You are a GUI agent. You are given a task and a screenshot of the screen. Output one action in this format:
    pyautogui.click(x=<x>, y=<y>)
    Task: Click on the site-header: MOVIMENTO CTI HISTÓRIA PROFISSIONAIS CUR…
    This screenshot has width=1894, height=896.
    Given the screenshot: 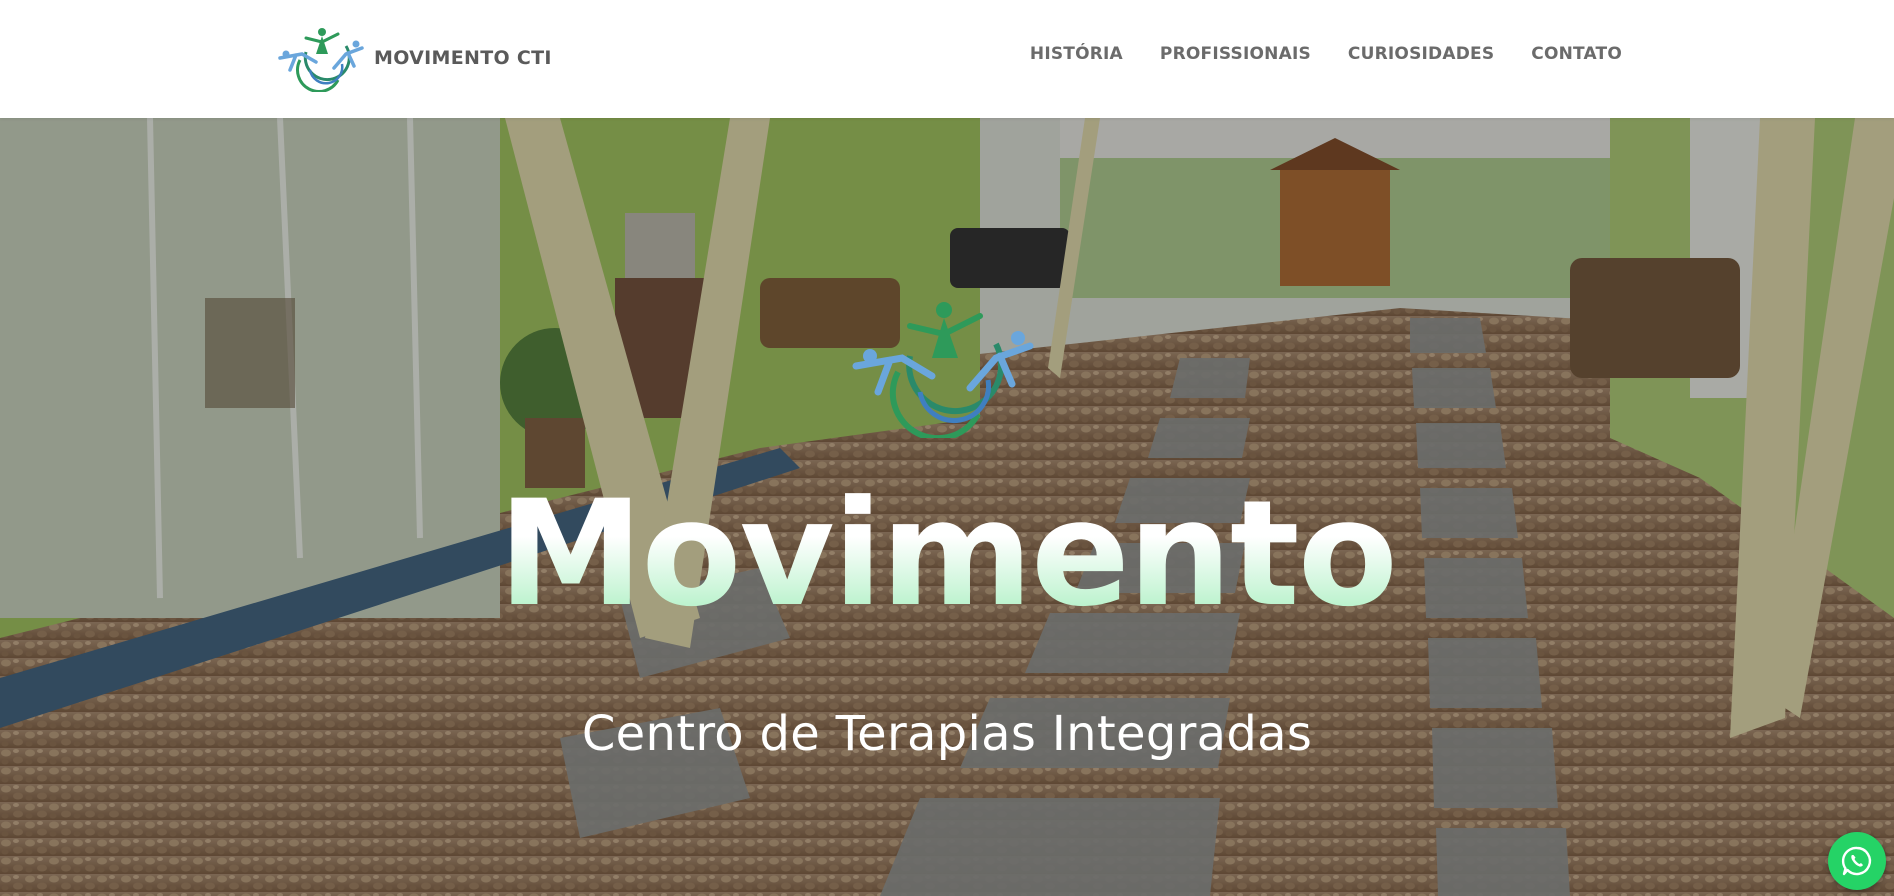 What is the action you would take?
    pyautogui.click(x=947, y=59)
    